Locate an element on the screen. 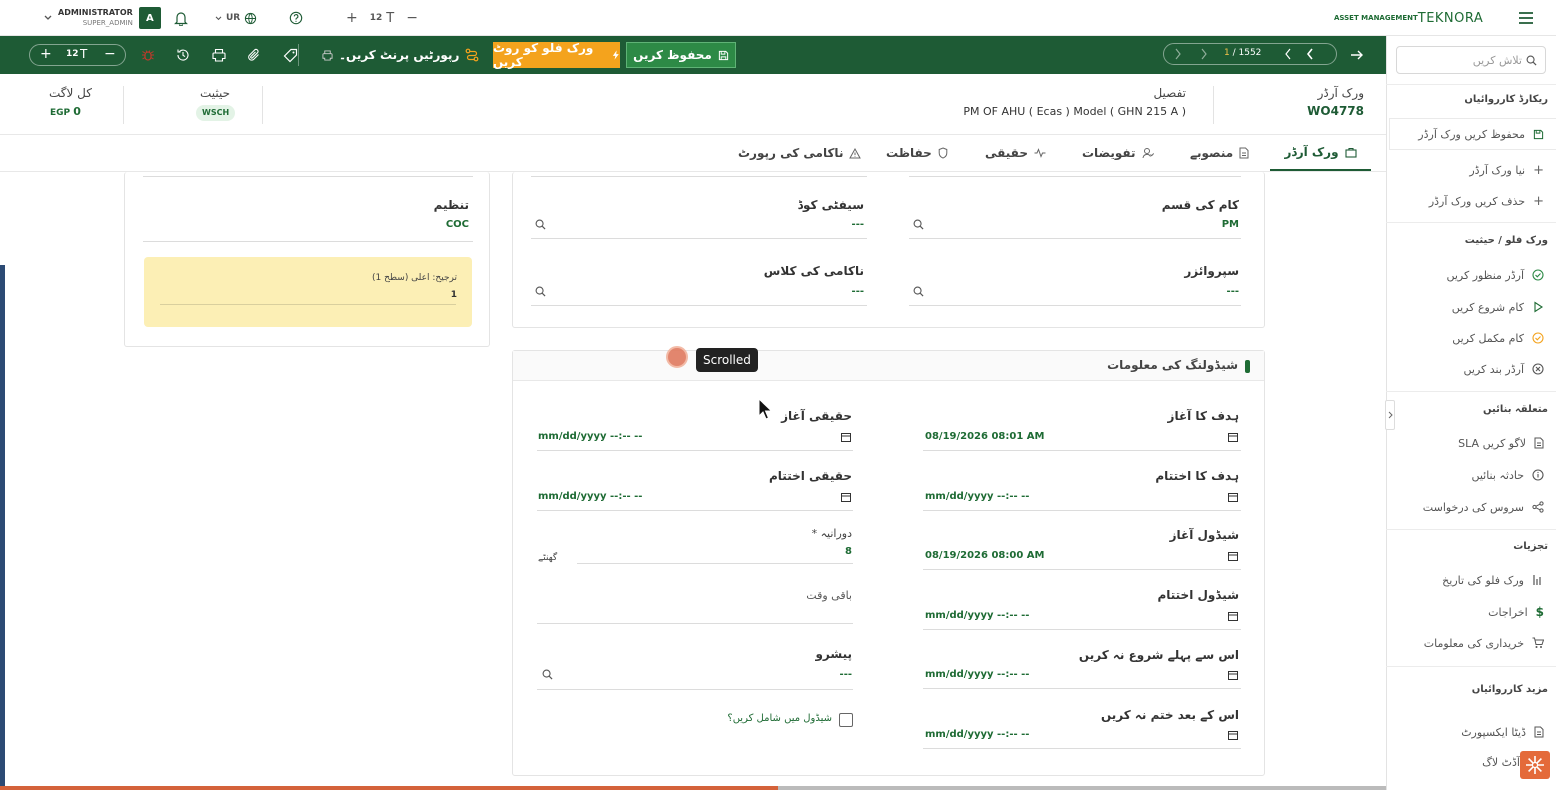 The image size is (1556, 790). tab-plans: منصوبے is located at coordinates (1219, 153).